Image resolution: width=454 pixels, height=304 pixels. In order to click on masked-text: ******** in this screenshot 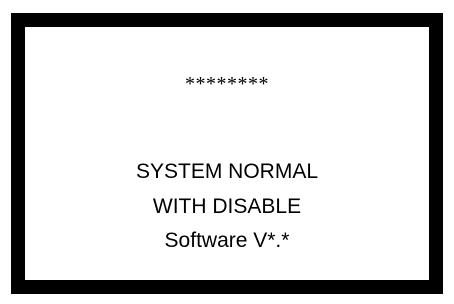, I will do `click(227, 84)`.